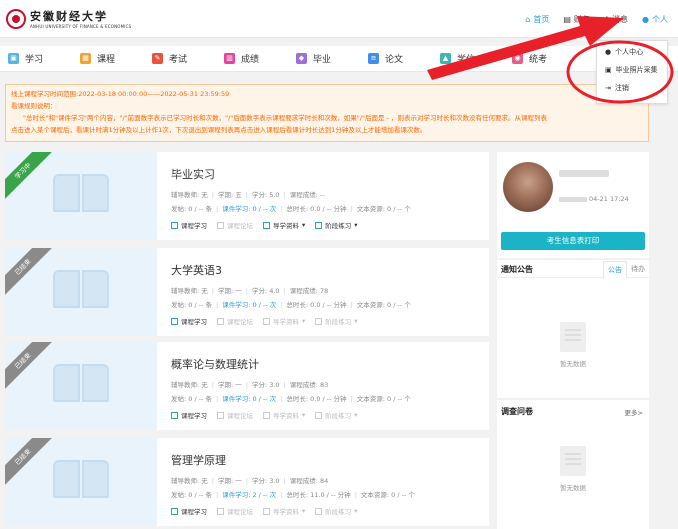 The image size is (678, 529). What do you see at coordinates (108, 58) in the screenshot?
I see `nav-course: ▦ 课程` at bounding box center [108, 58].